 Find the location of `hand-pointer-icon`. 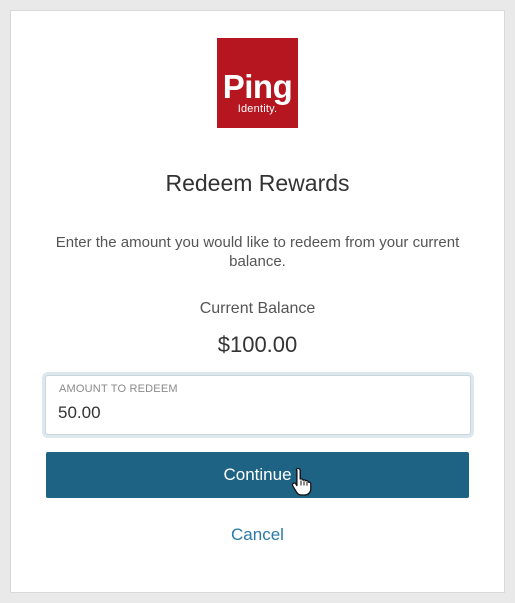

hand-pointer-icon is located at coordinates (301, 481).